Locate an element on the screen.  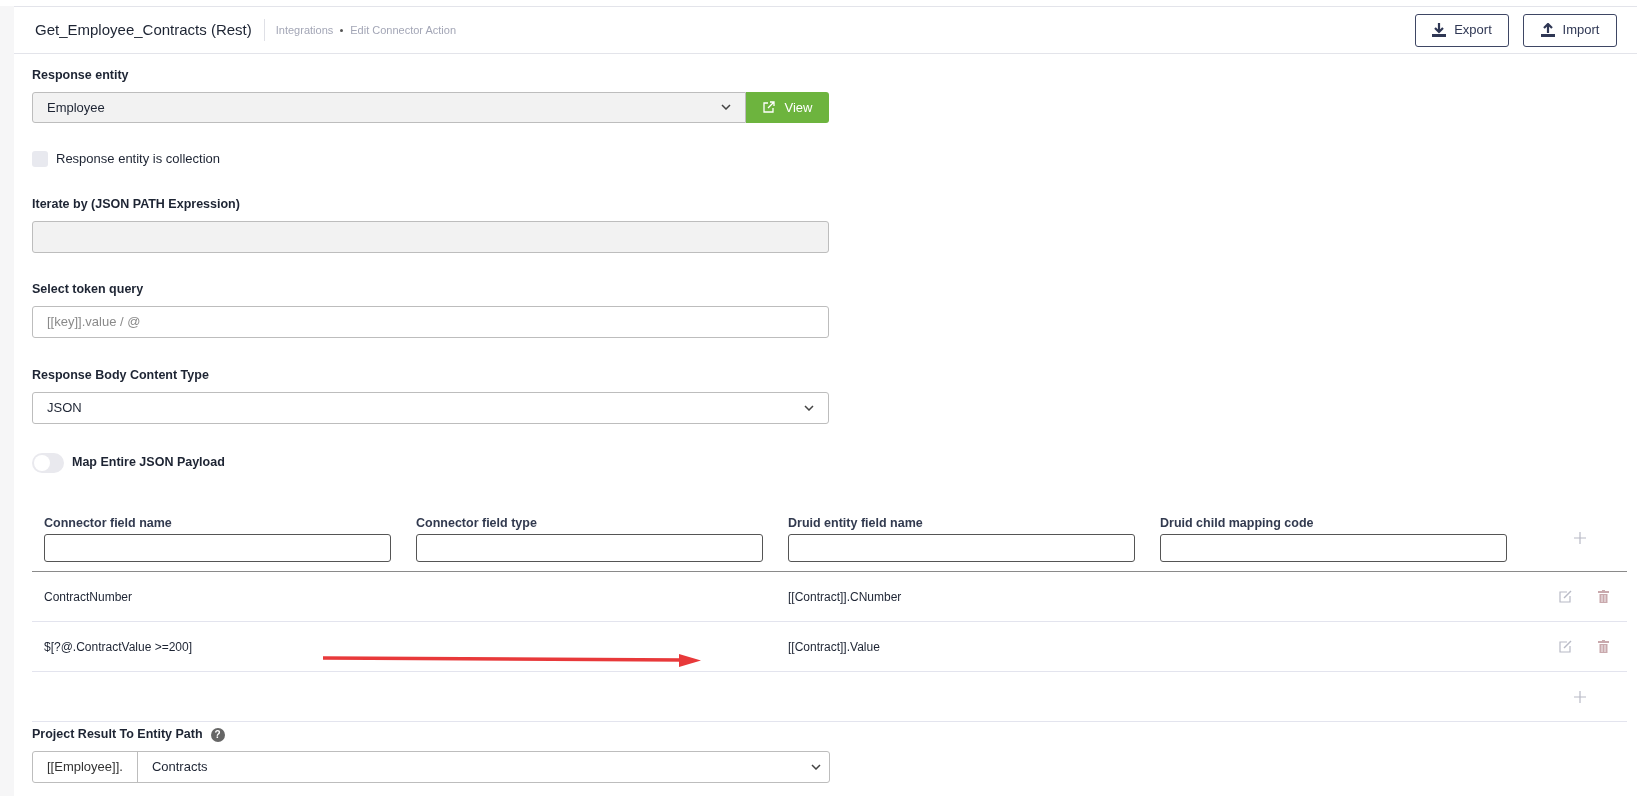
table-cell-text: ContractNumber is located at coordinates (89, 597).